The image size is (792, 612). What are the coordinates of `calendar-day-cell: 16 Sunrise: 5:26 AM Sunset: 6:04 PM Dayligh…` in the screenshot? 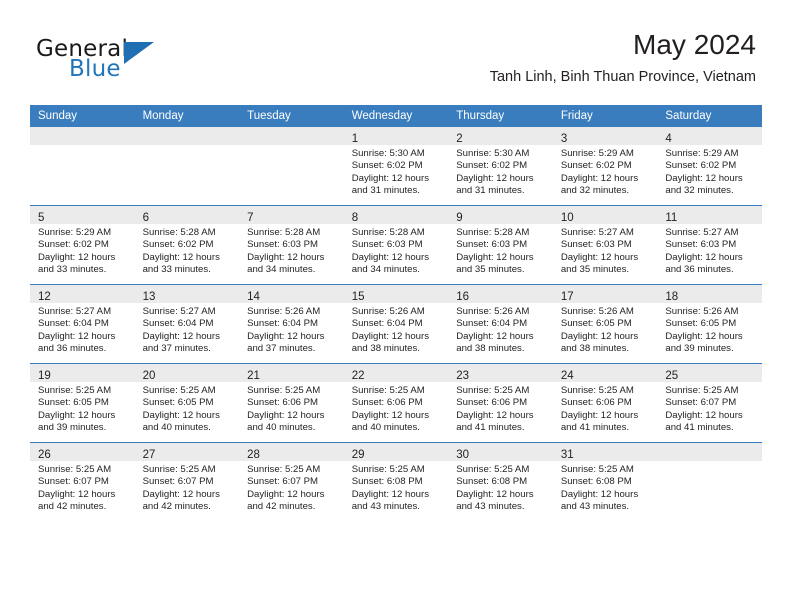 It's located at (500, 324).